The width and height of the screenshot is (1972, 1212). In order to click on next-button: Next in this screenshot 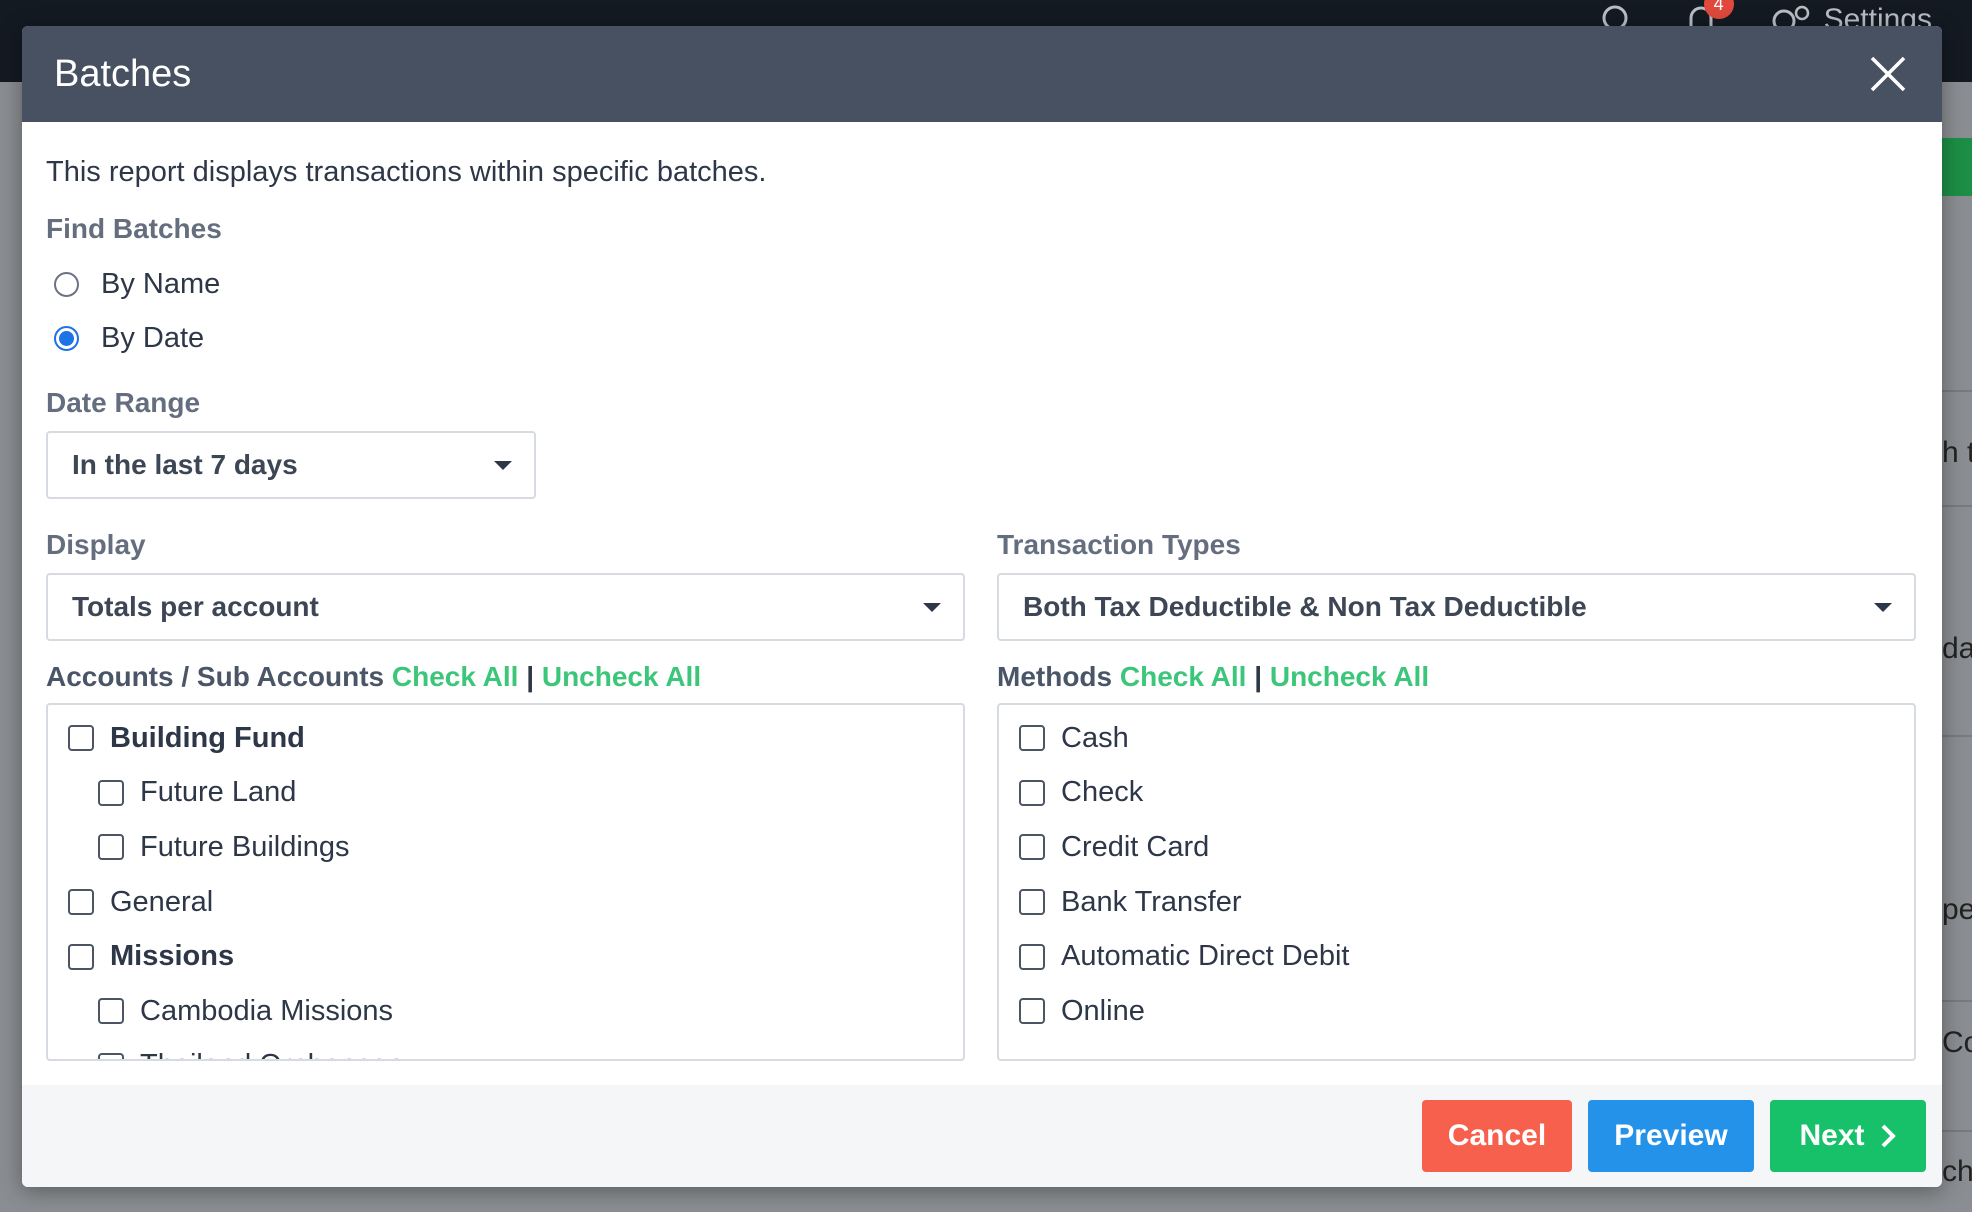, I will do `click(1848, 1136)`.